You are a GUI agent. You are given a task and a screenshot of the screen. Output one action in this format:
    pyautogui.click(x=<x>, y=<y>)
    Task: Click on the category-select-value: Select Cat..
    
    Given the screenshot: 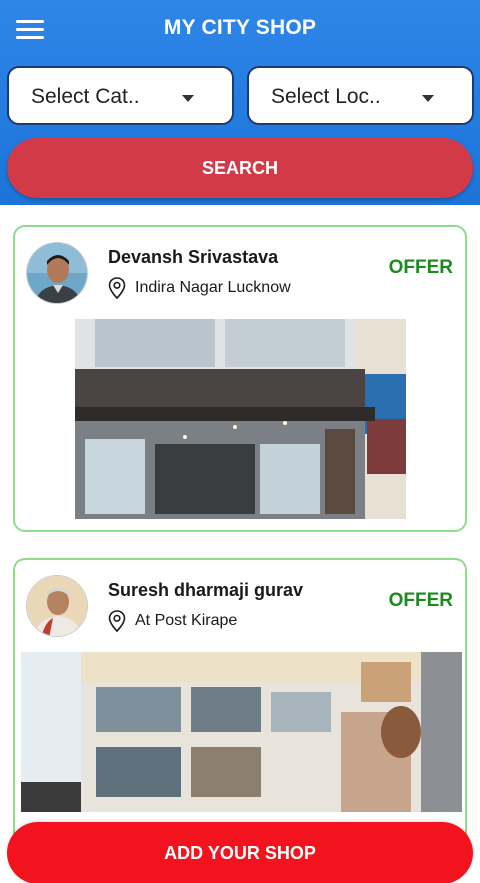 What is the action you would take?
    pyautogui.click(x=85, y=96)
    